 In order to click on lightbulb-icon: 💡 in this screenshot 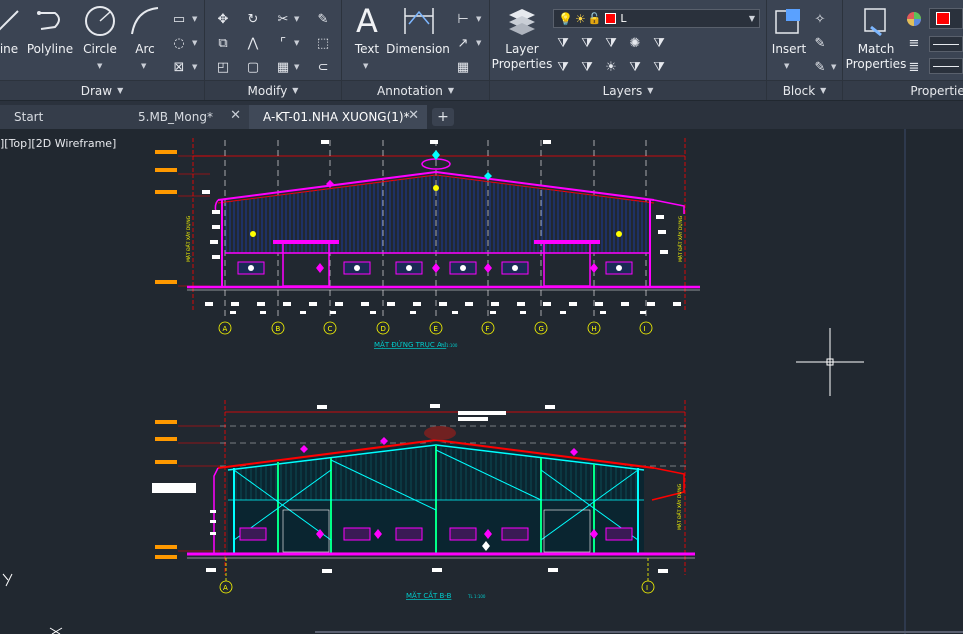, I will do `click(565, 18)`.